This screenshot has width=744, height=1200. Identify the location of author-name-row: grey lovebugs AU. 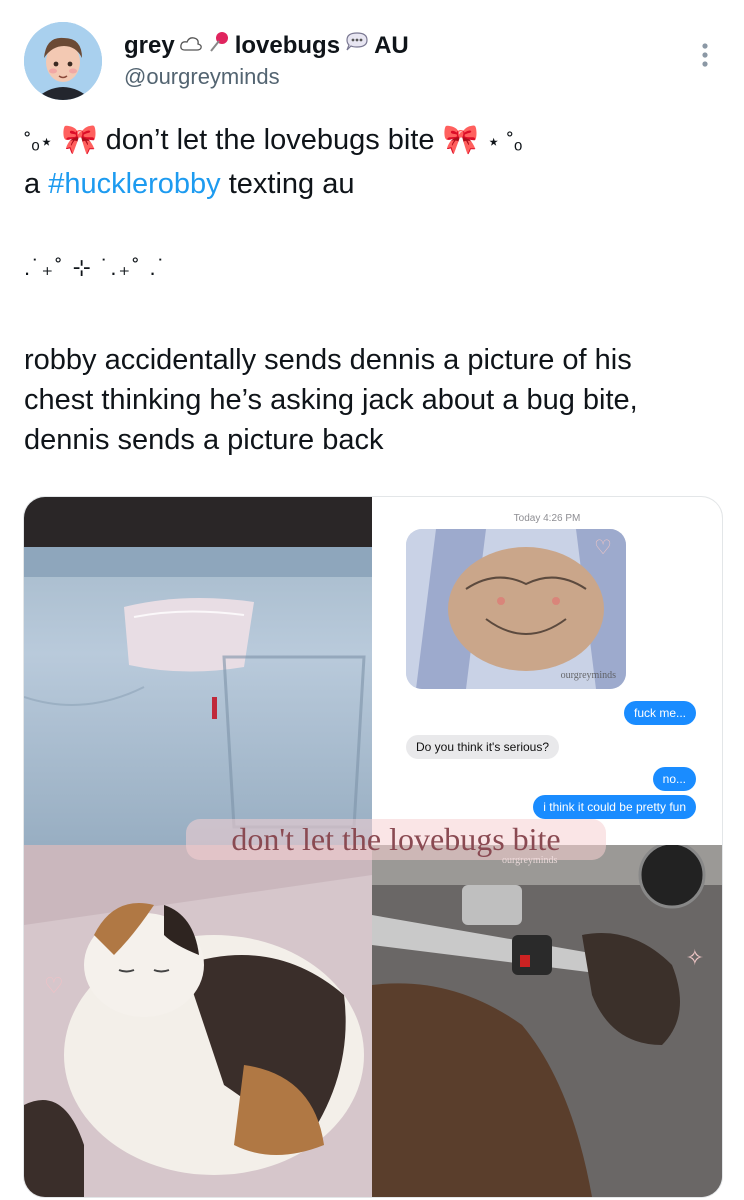
(266, 45).